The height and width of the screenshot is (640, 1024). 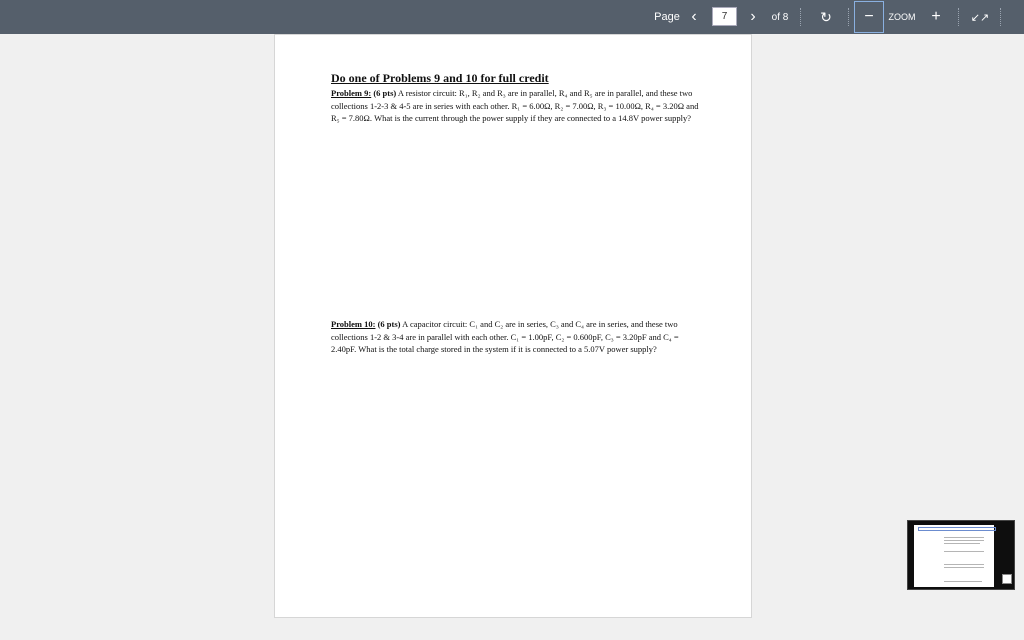 What do you see at coordinates (385, 93) in the screenshot?
I see `problem-9-points: (6 pts)` at bounding box center [385, 93].